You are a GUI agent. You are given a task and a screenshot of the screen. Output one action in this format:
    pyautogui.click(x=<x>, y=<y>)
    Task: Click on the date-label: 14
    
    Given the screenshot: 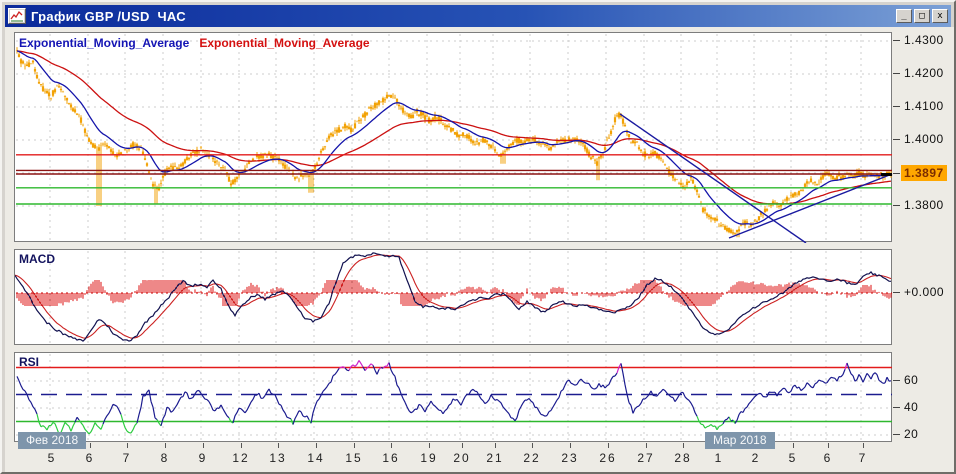 What is the action you would take?
    pyautogui.click(x=316, y=458)
    